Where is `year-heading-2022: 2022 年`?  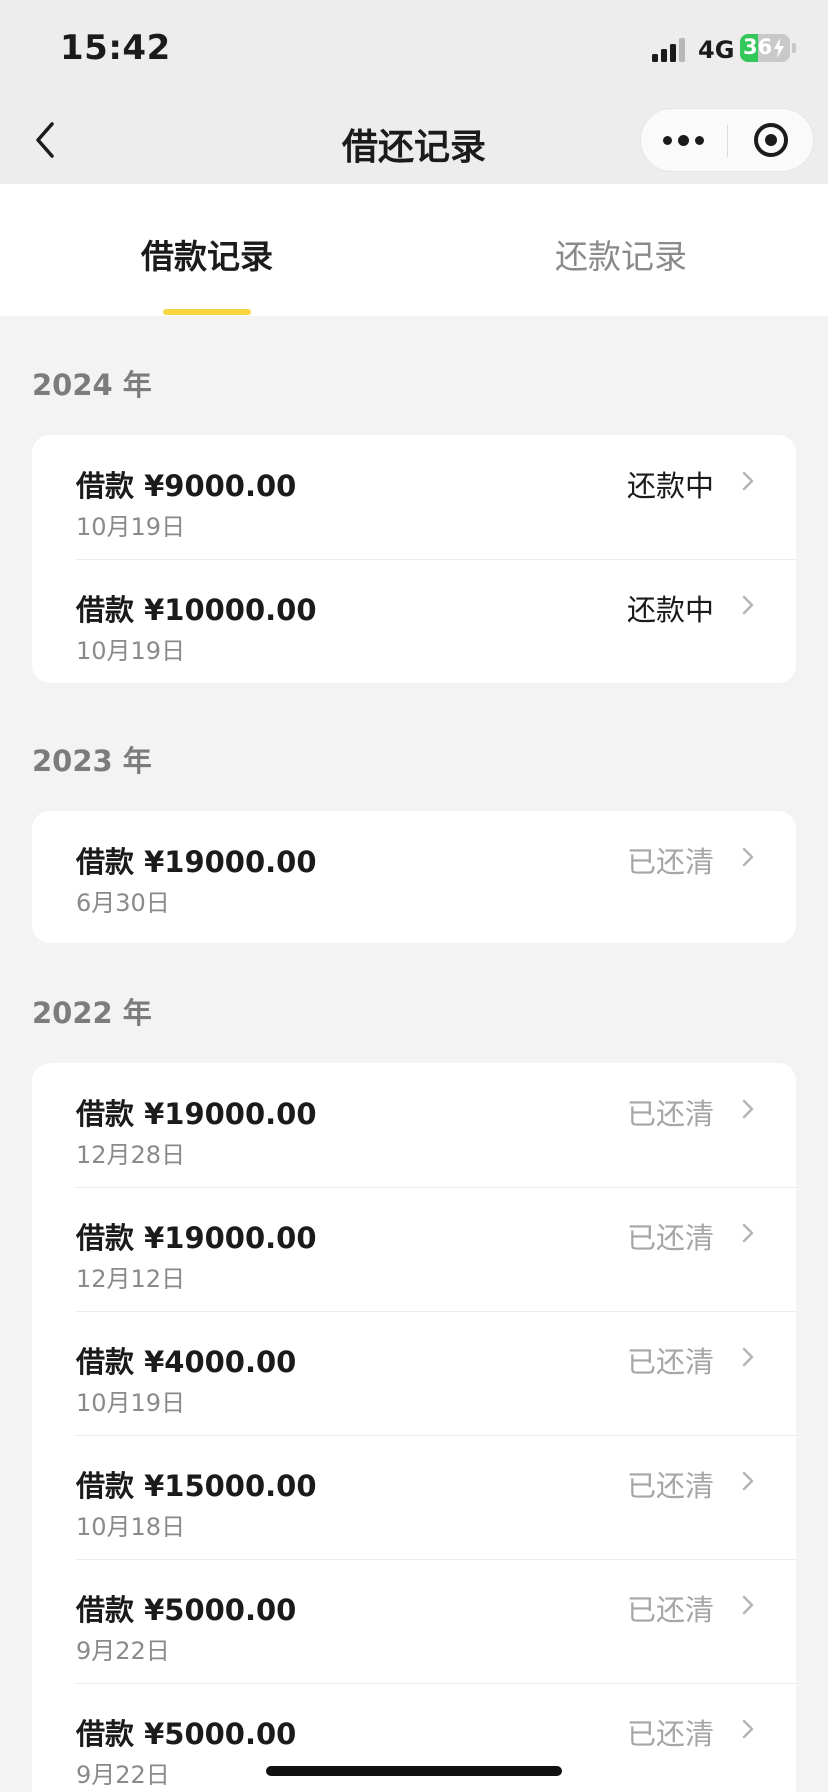
year-heading-2022: 2022 年 is located at coordinates (92, 1013).